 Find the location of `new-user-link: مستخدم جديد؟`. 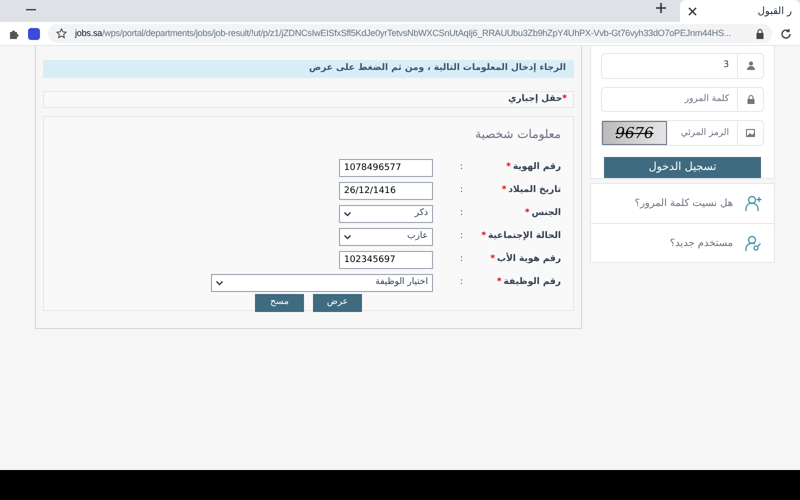

new-user-link: مستخدم جديد؟ is located at coordinates (701, 243).